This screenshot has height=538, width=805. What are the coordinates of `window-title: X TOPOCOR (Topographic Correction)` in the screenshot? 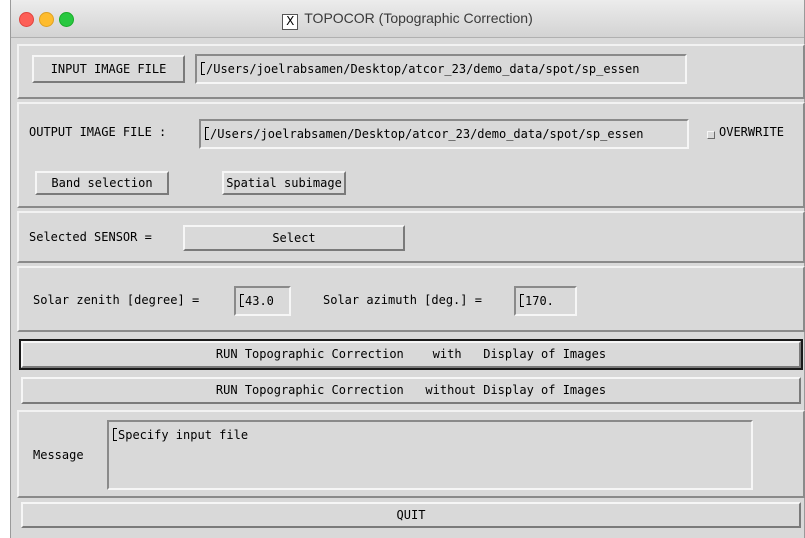 It's located at (407, 20).